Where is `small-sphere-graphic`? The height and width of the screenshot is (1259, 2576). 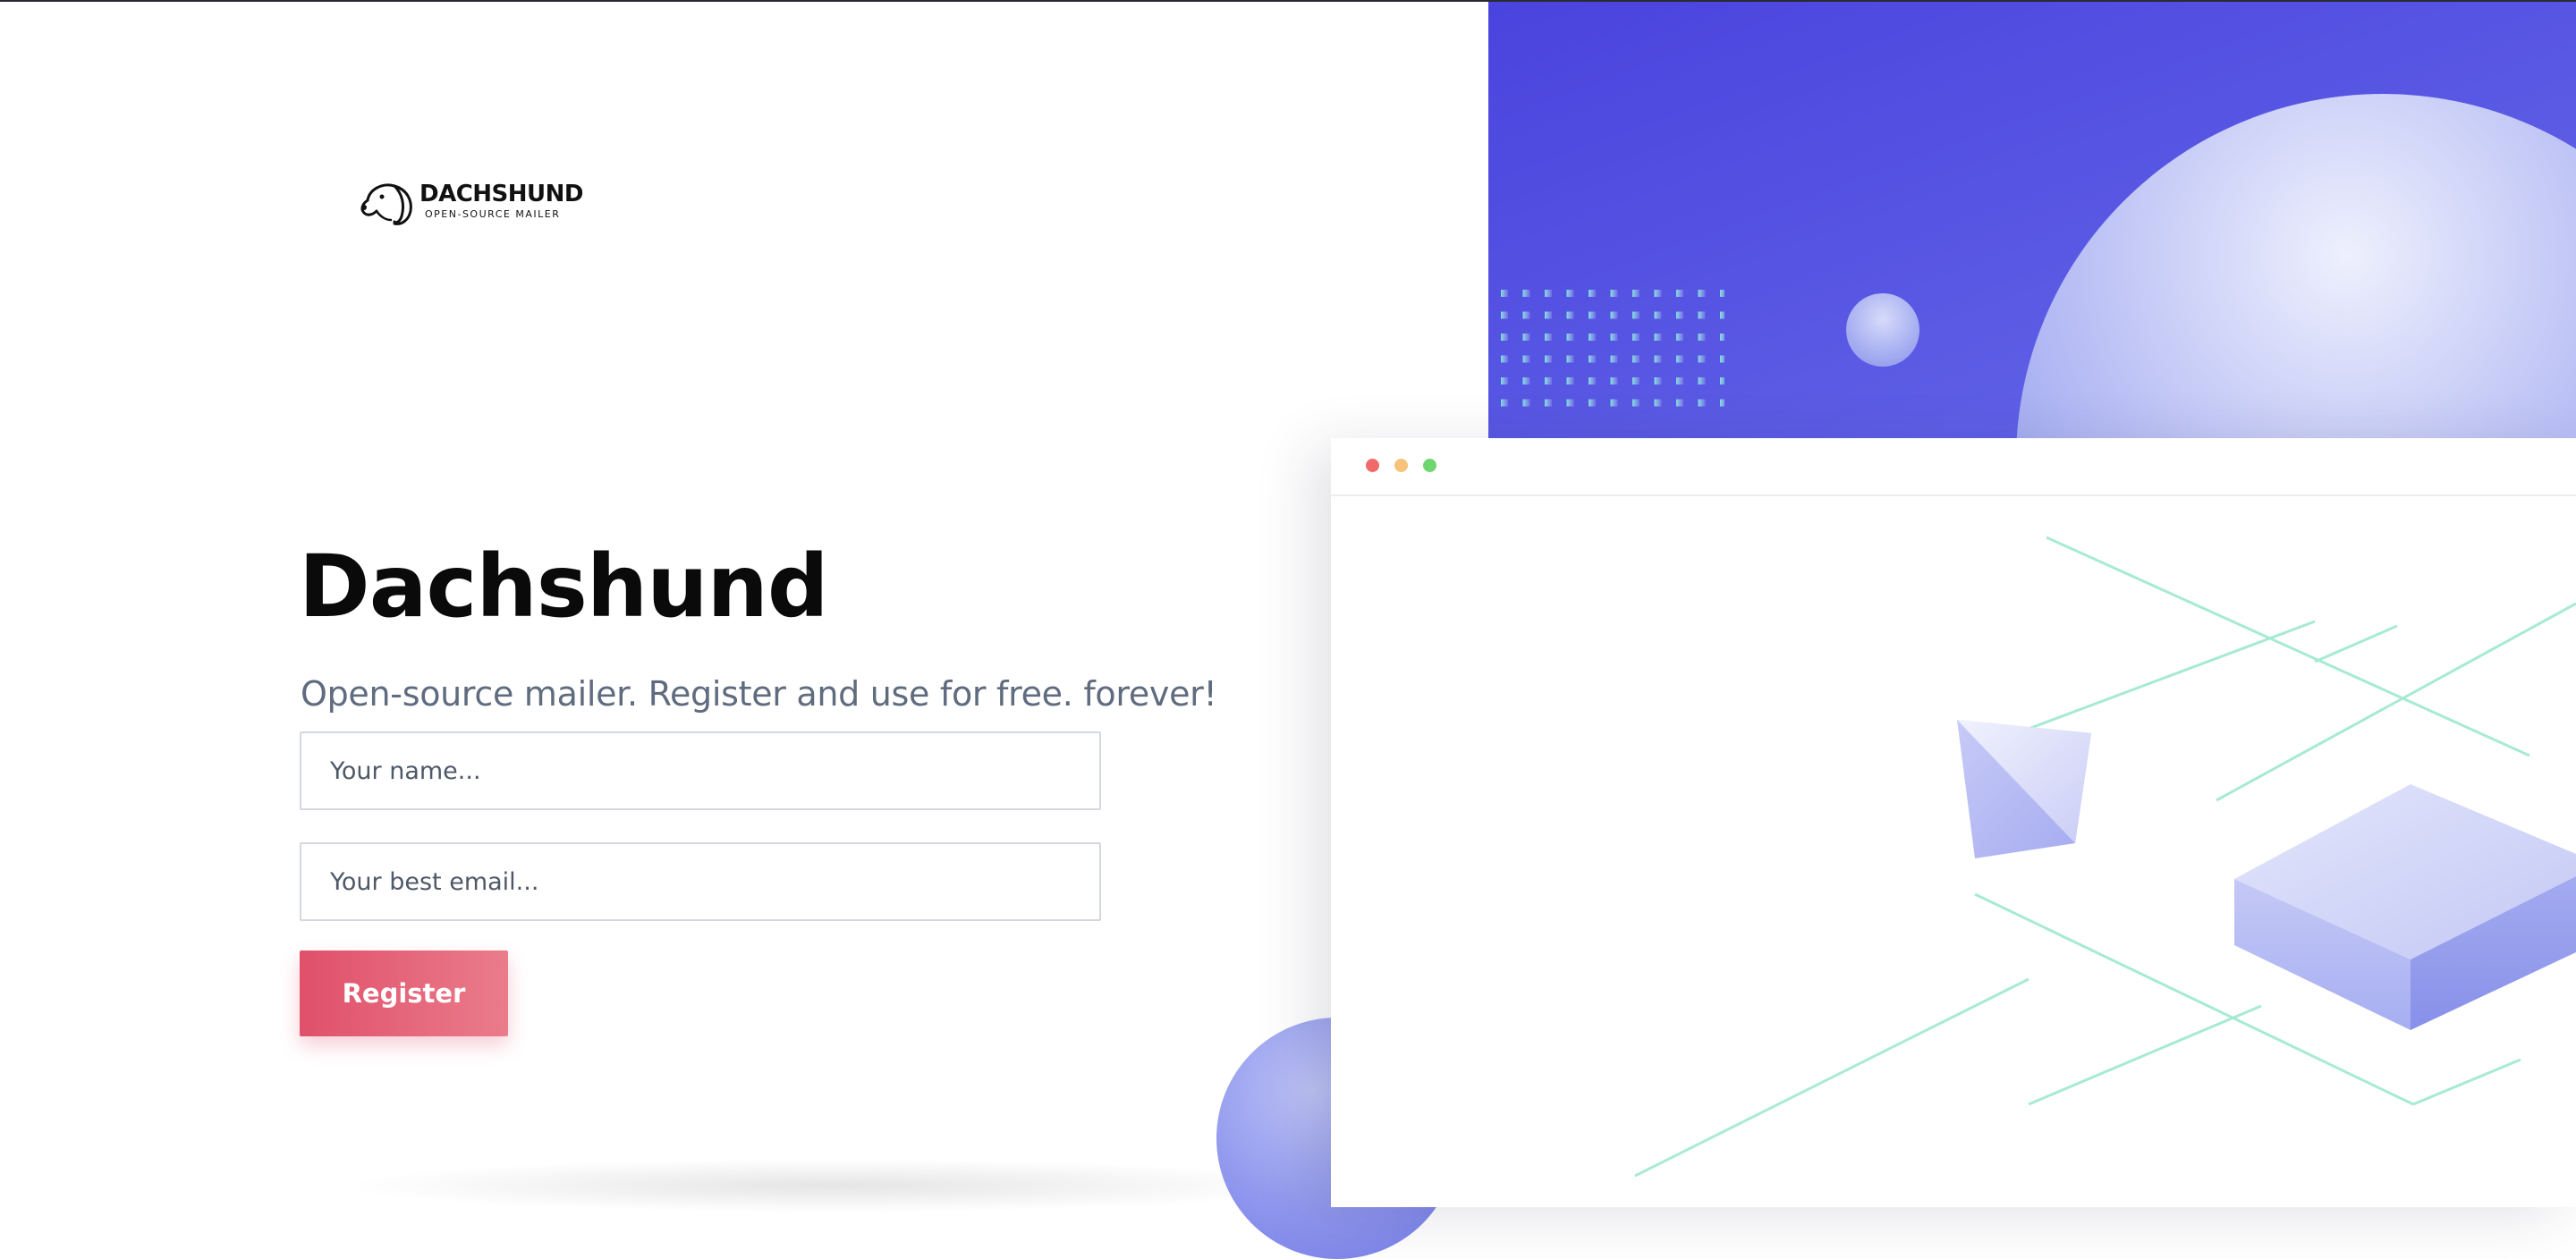 small-sphere-graphic is located at coordinates (1882, 330).